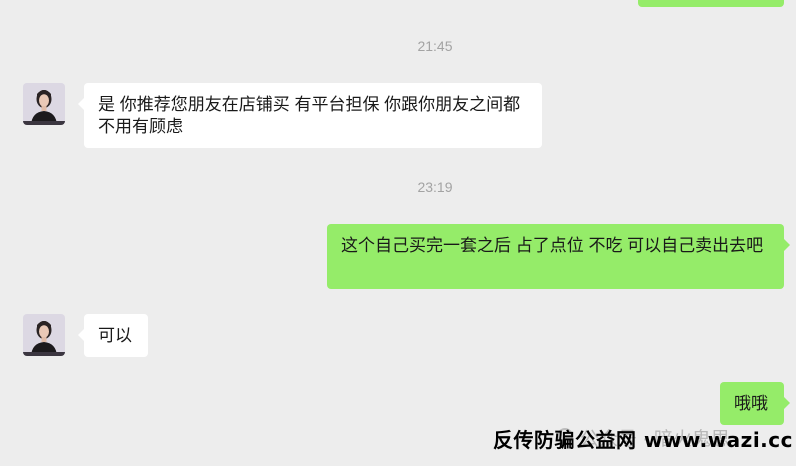  I want to click on message-timestamp: 23:19, so click(435, 187).